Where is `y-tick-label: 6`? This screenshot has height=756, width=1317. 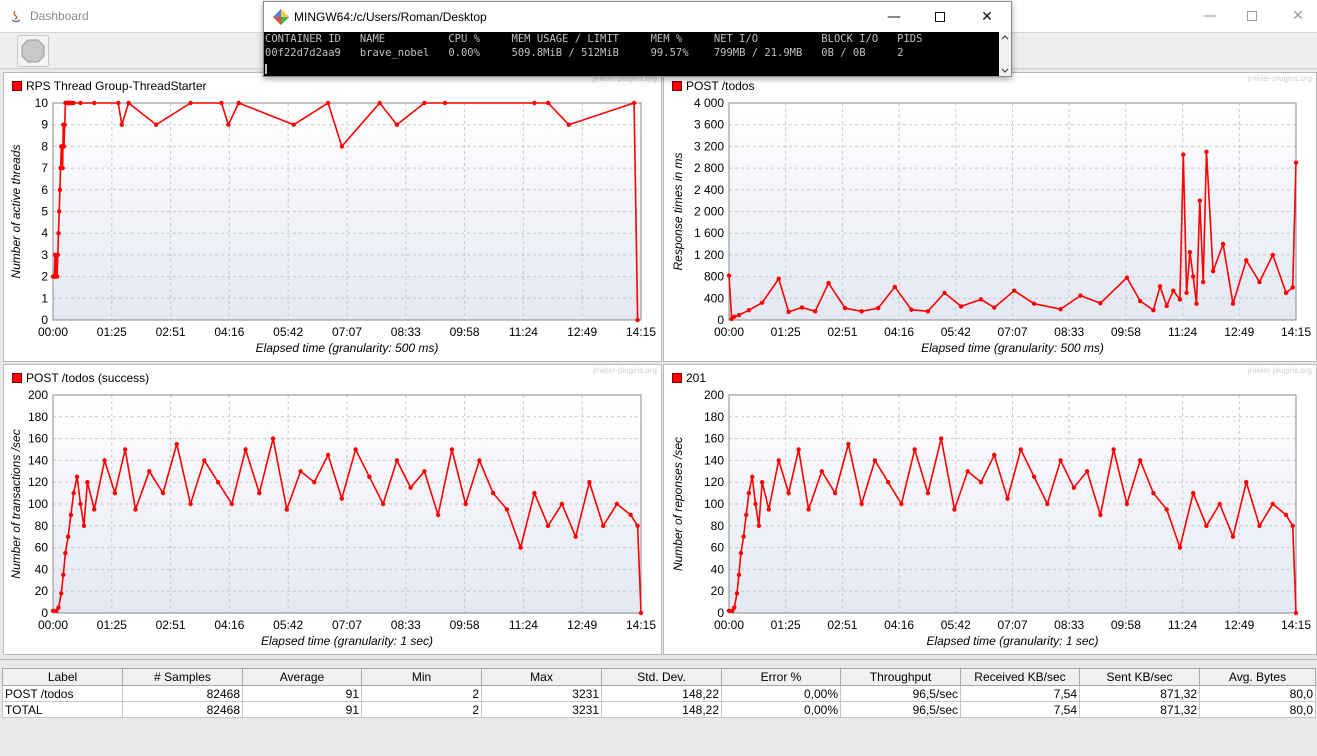
y-tick-label: 6 is located at coordinates (44, 190).